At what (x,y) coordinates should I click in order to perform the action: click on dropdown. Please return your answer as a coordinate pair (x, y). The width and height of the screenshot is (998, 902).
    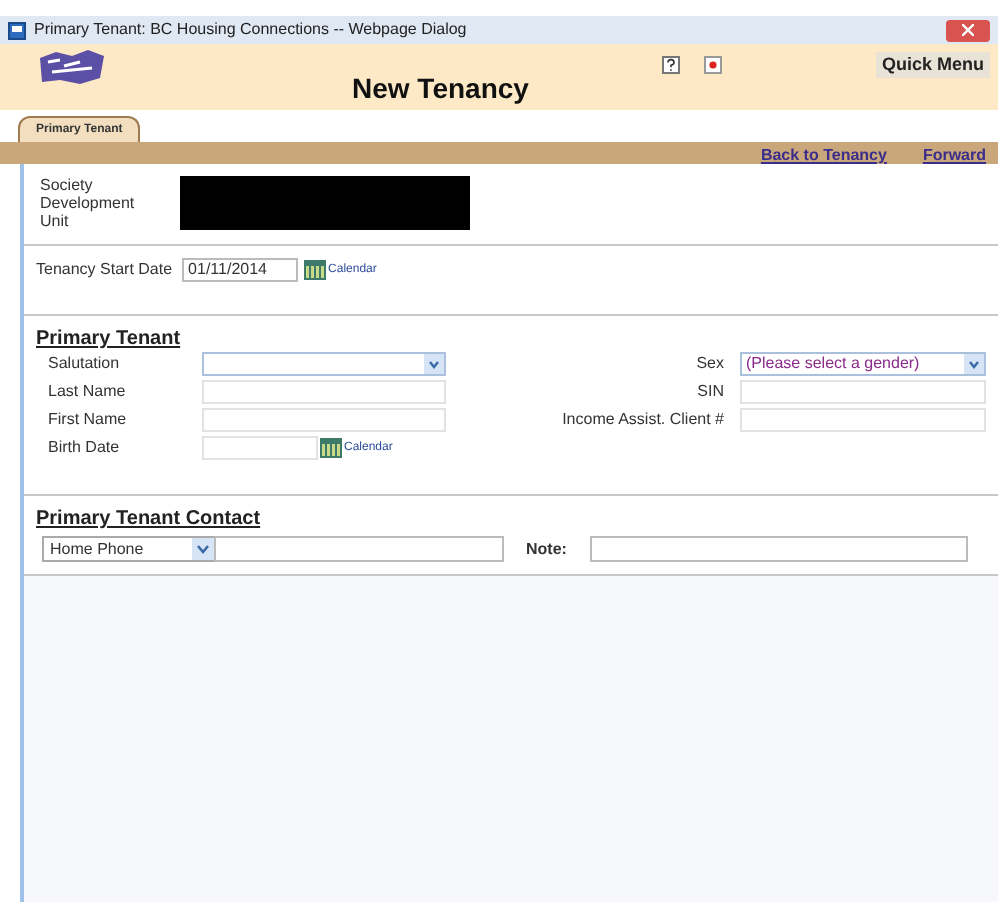
    Looking at the image, I should click on (324, 364).